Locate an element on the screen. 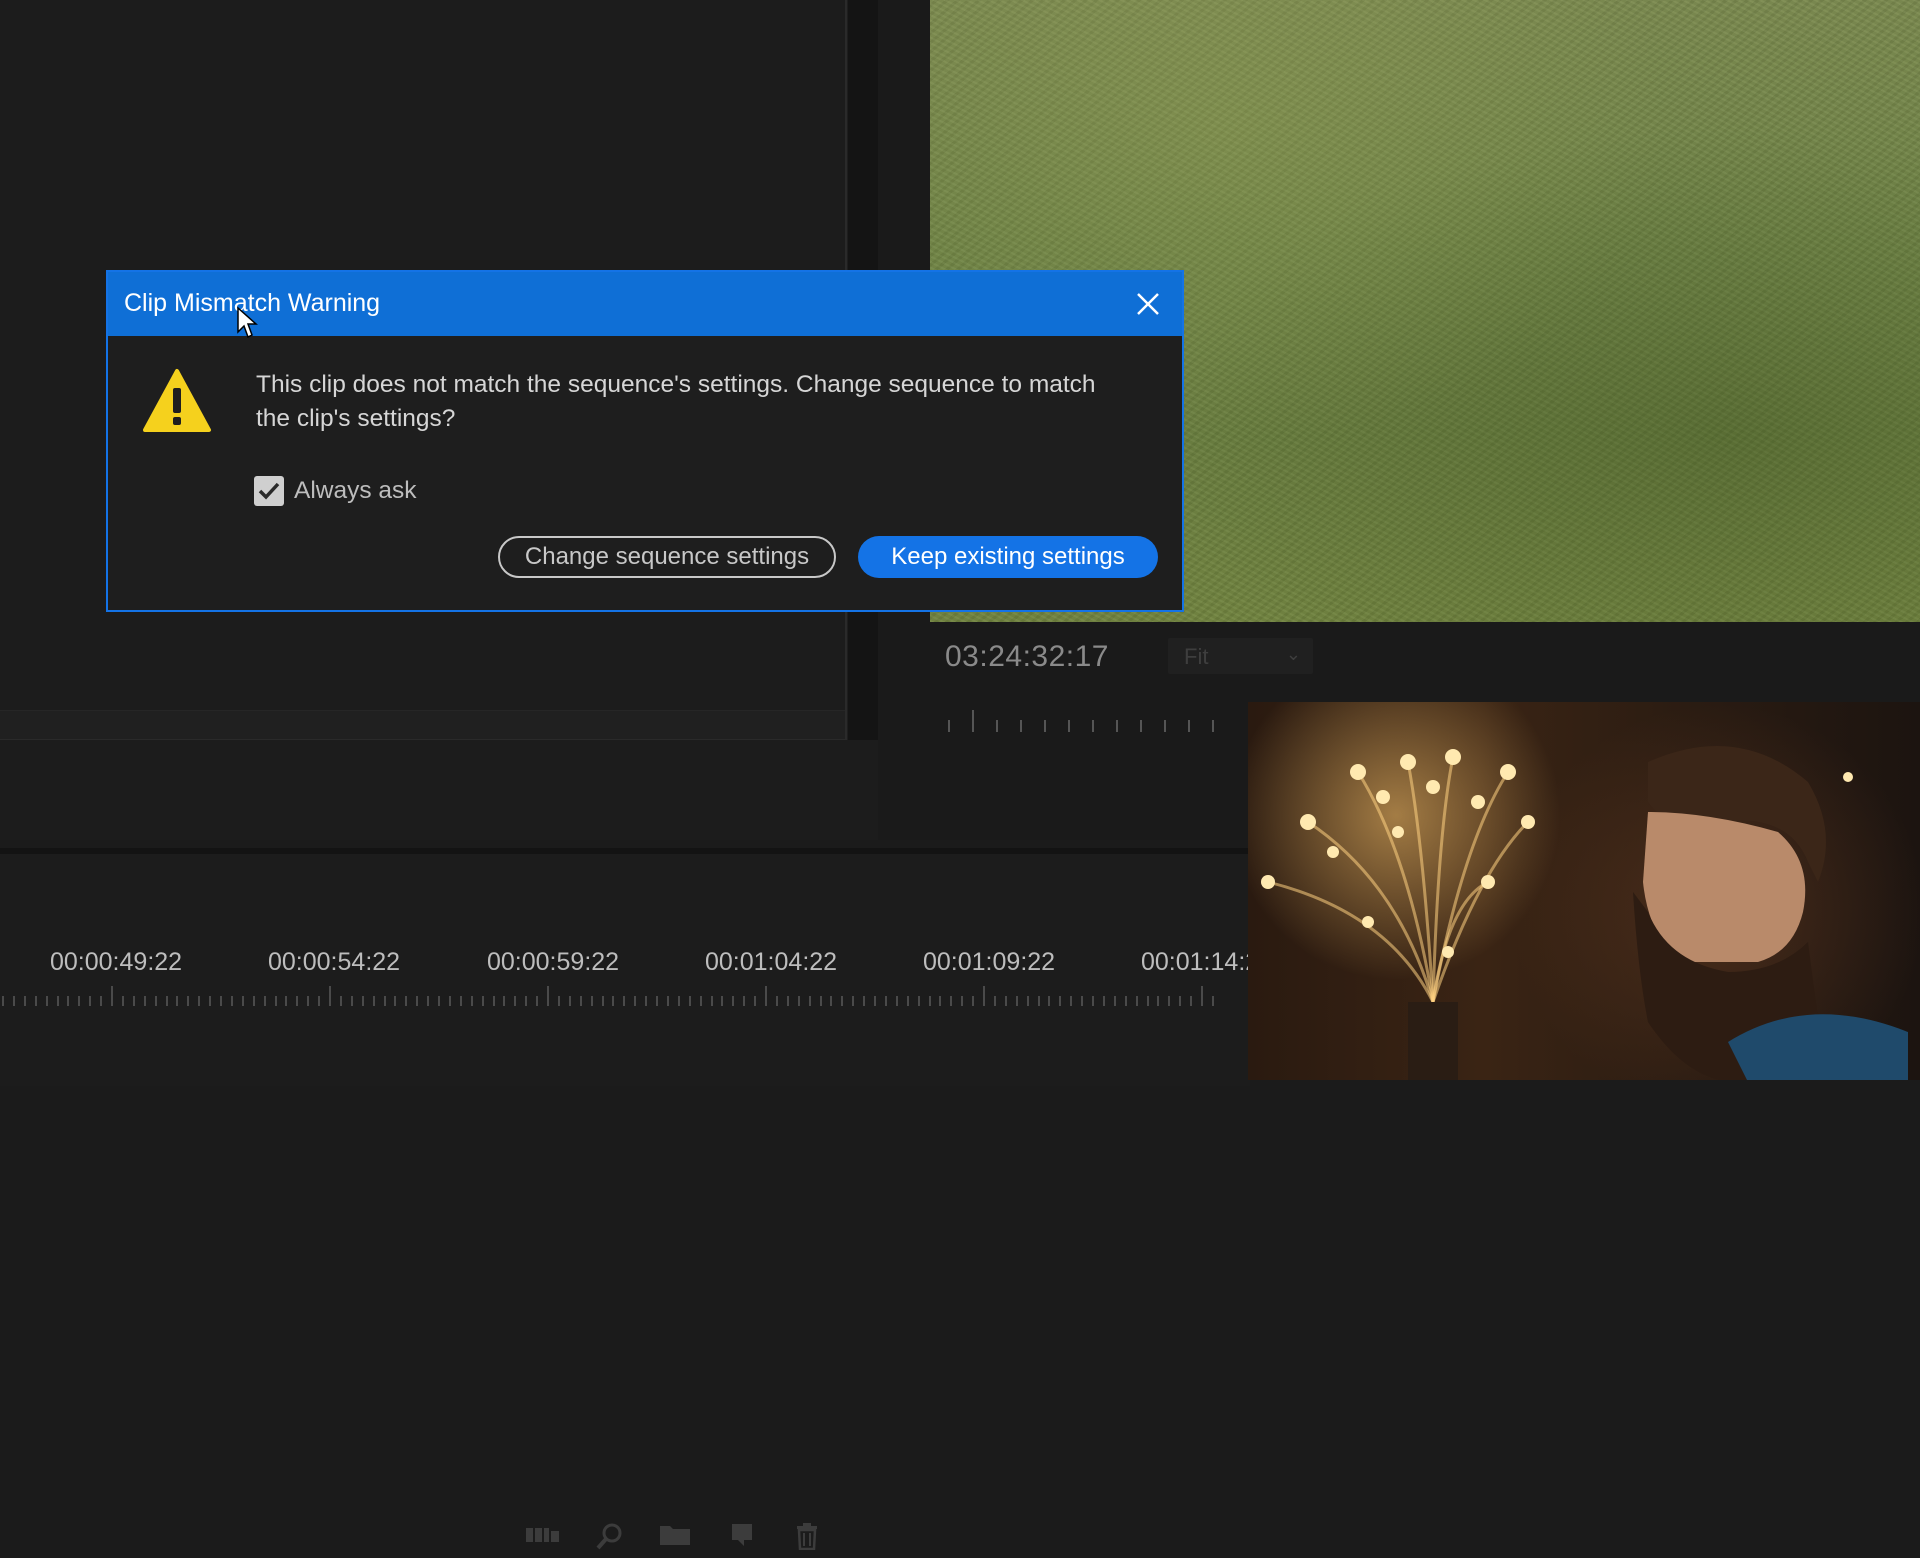 The width and height of the screenshot is (1920, 1558). always-ask-checkbox: Always ask is located at coordinates (335, 491).